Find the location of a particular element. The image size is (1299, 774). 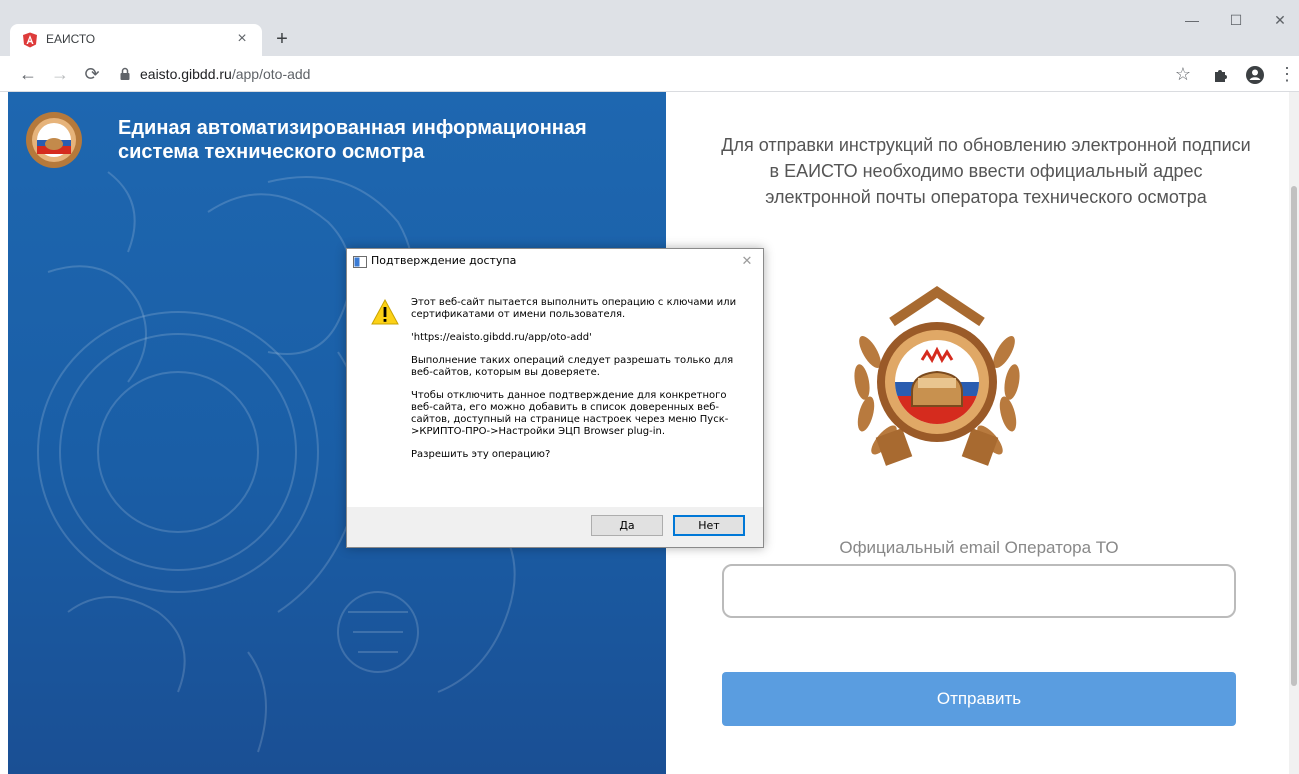

dialog-footer: Да Нет is located at coordinates (555, 527).